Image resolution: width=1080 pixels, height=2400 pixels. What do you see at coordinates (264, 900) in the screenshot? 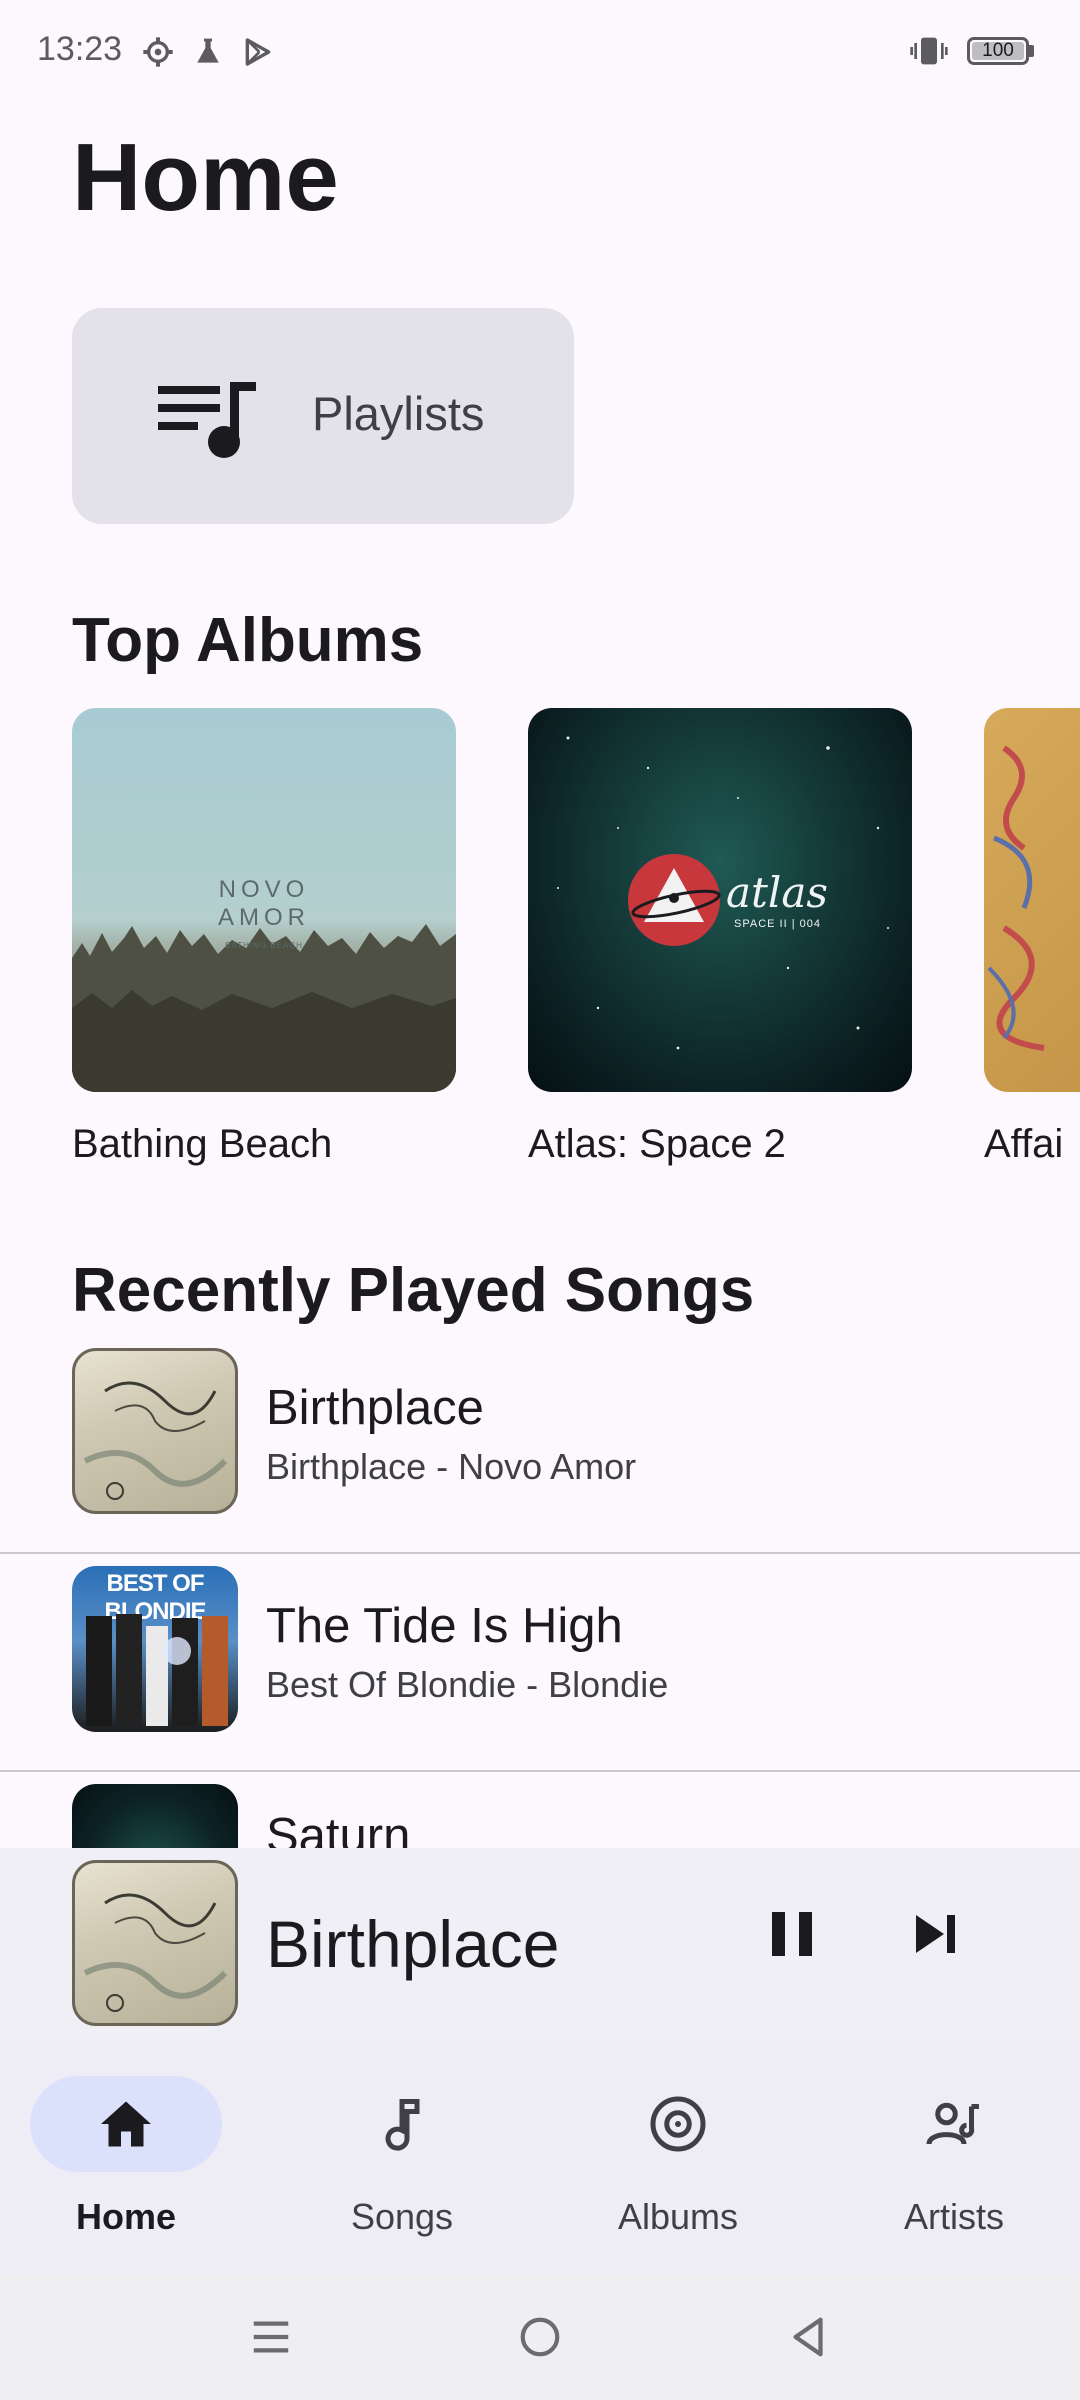
I see `album-art: NOVO AMOR BATHING BEACH` at bounding box center [264, 900].